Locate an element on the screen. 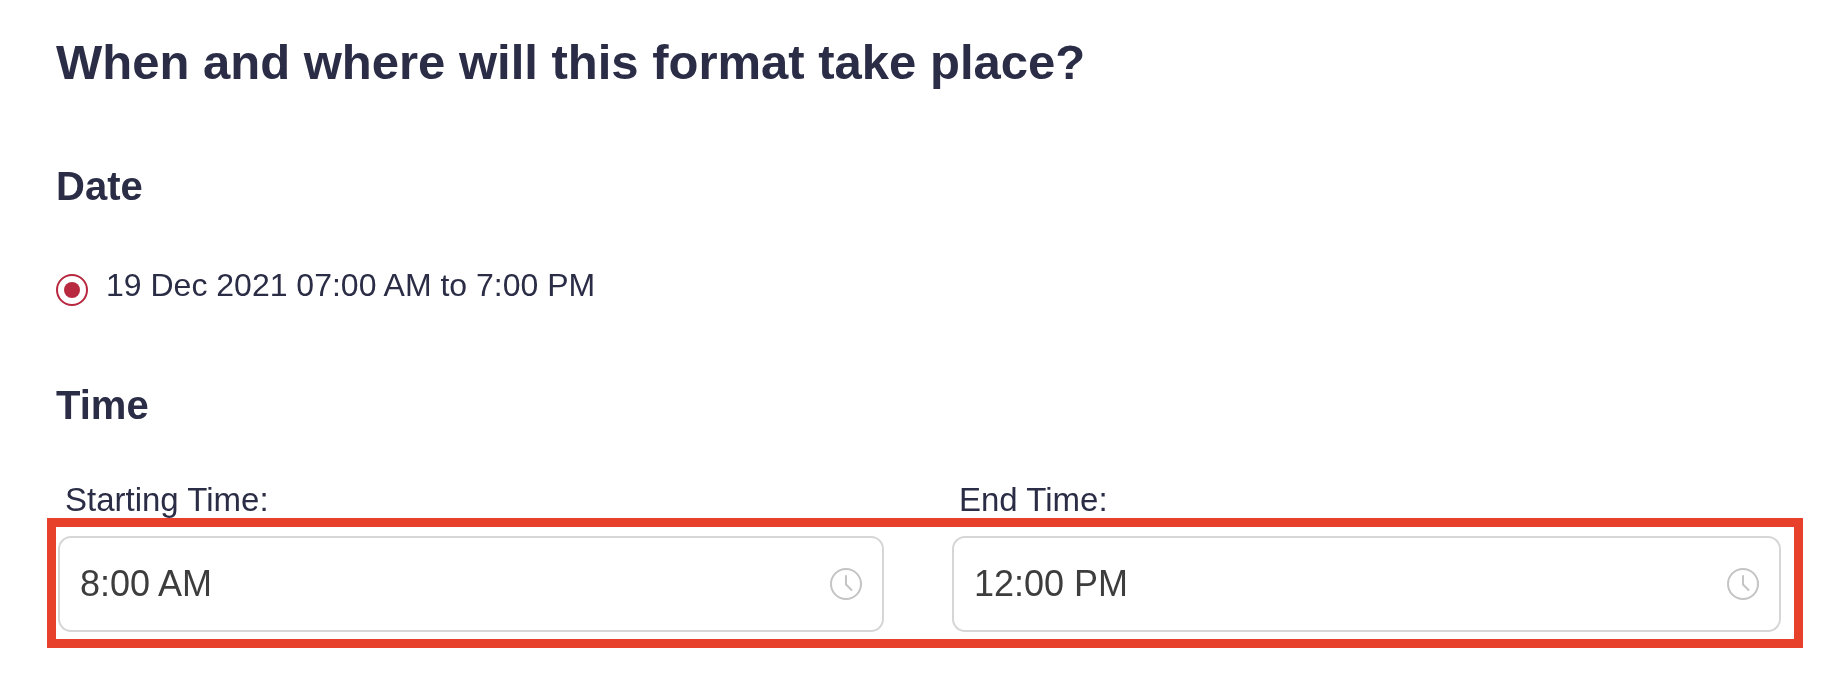  radio-button is located at coordinates (72, 290).